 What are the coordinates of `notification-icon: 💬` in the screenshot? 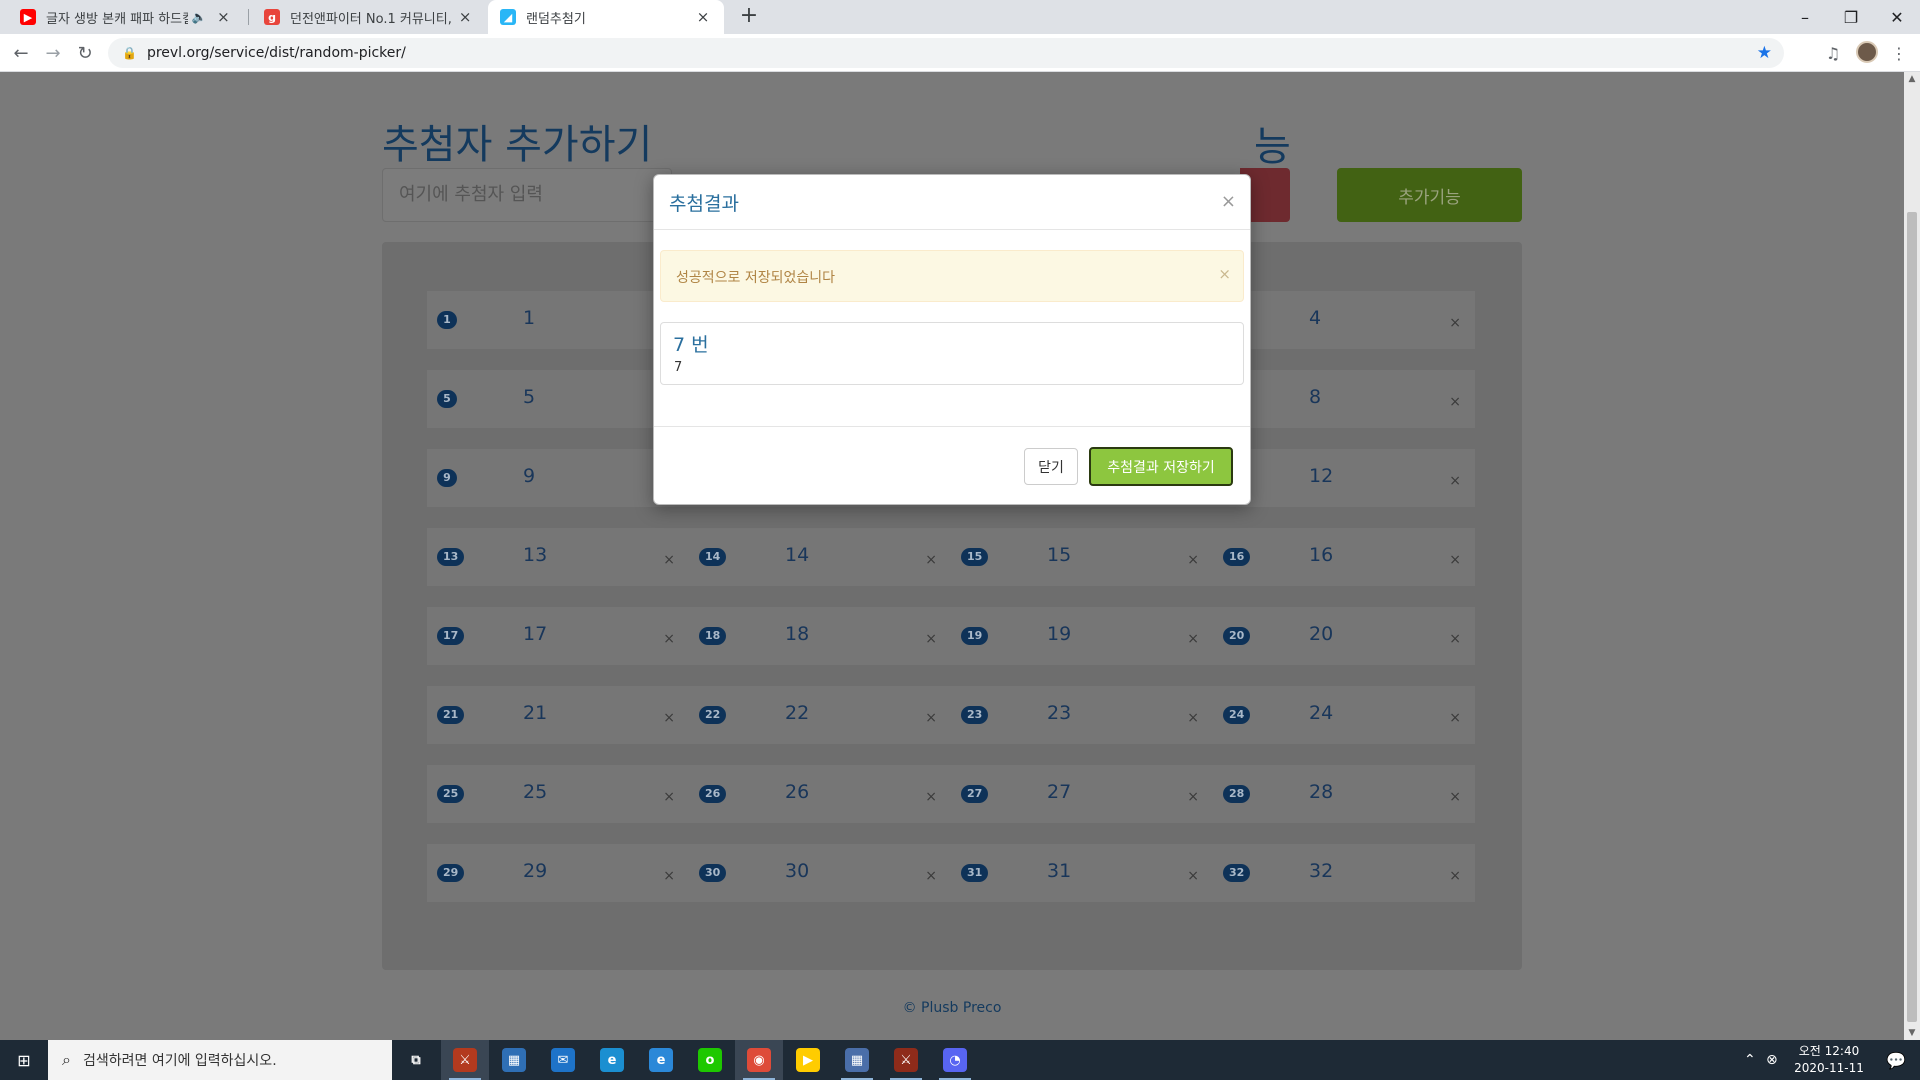 It's located at (1896, 1060).